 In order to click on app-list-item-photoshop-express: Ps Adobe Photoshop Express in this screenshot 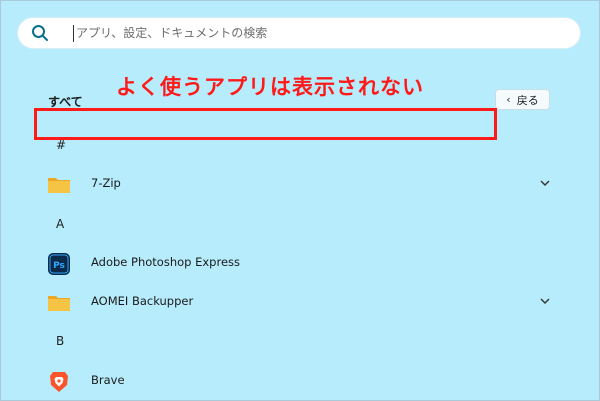, I will do `click(301, 262)`.